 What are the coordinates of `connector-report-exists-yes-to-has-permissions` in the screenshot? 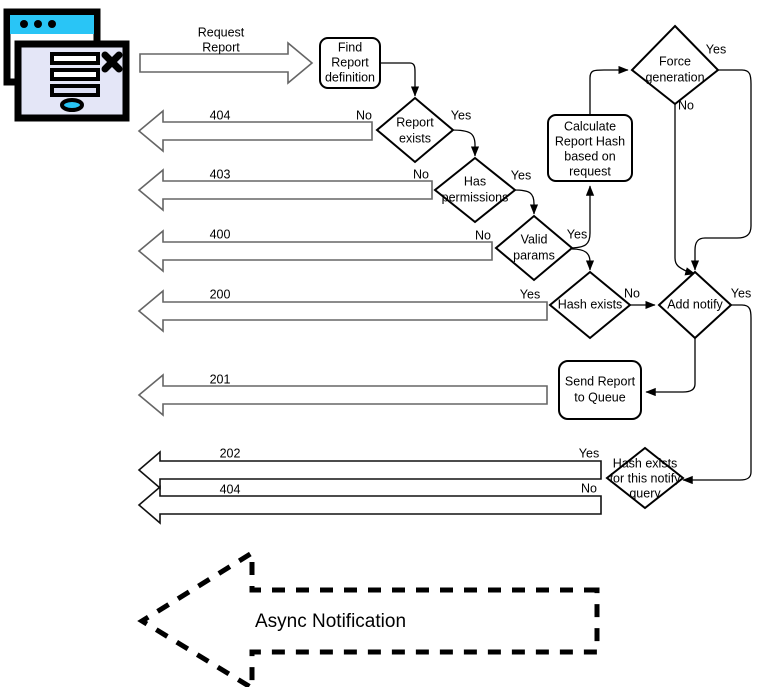 It's located at (465, 143).